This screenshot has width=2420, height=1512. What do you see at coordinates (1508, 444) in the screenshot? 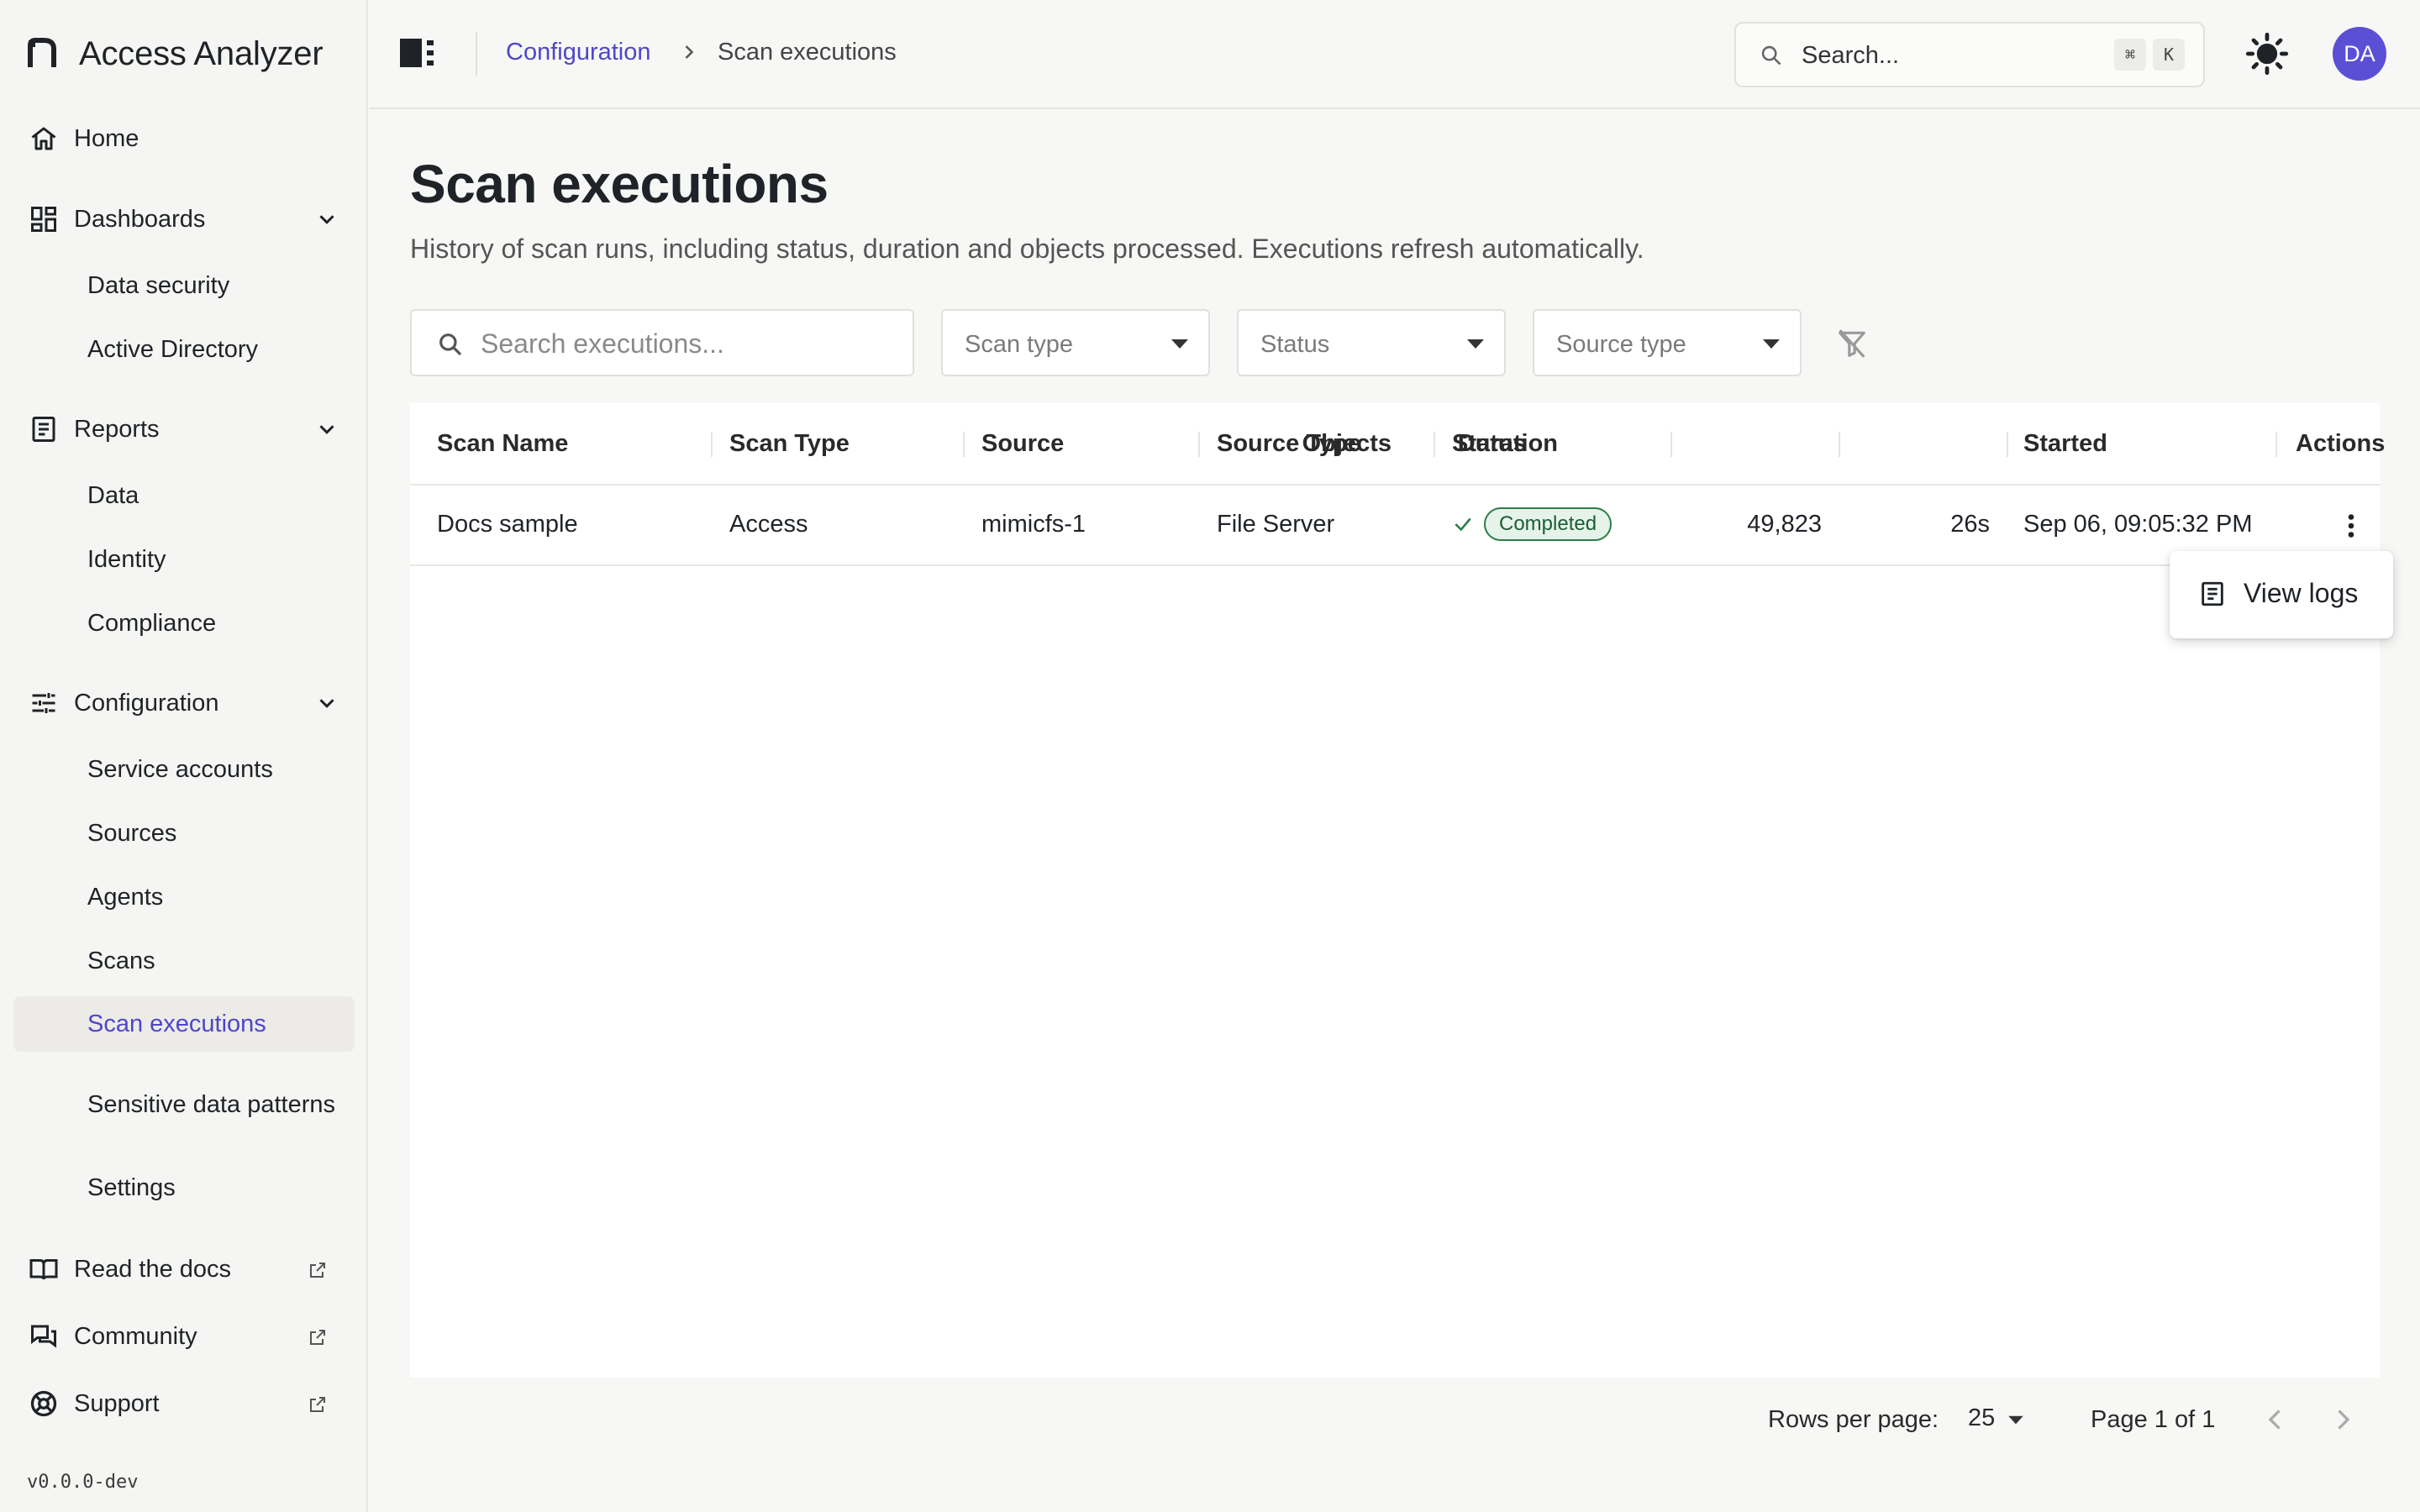
I see `column-header-duration: Duration` at bounding box center [1508, 444].